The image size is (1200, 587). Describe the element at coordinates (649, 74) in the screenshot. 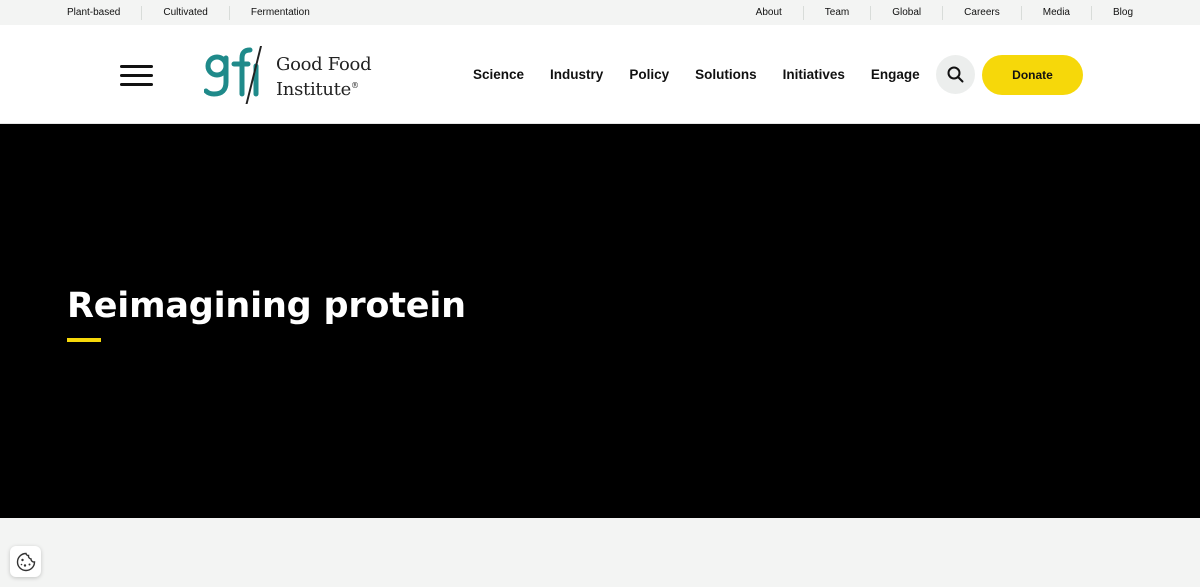

I see `nav-policy: Policy` at that location.